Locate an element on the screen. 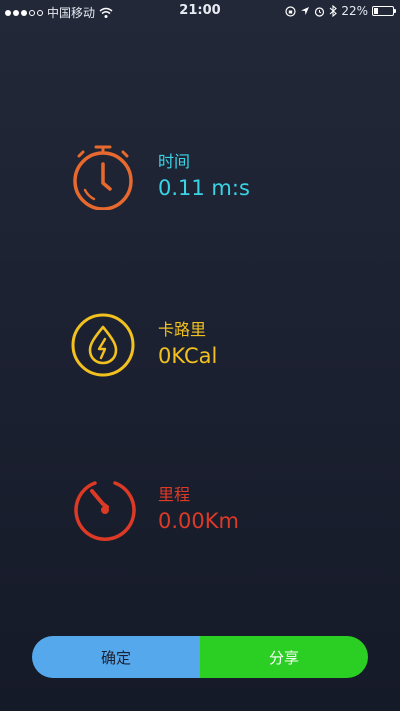 The height and width of the screenshot is (711, 400). status-right: 22% is located at coordinates (340, 11).